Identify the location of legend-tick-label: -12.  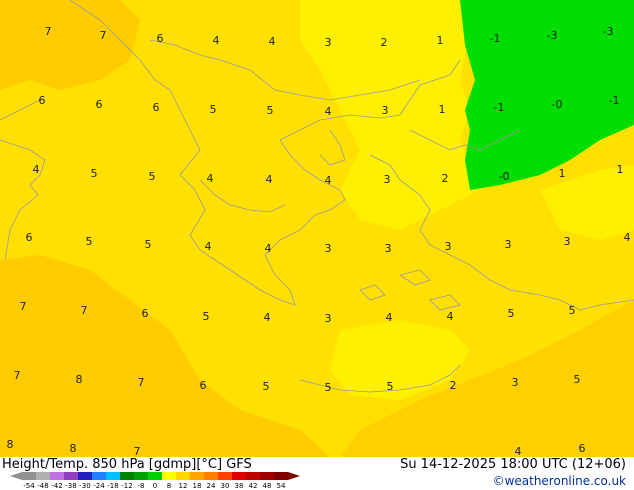
(126, 486).